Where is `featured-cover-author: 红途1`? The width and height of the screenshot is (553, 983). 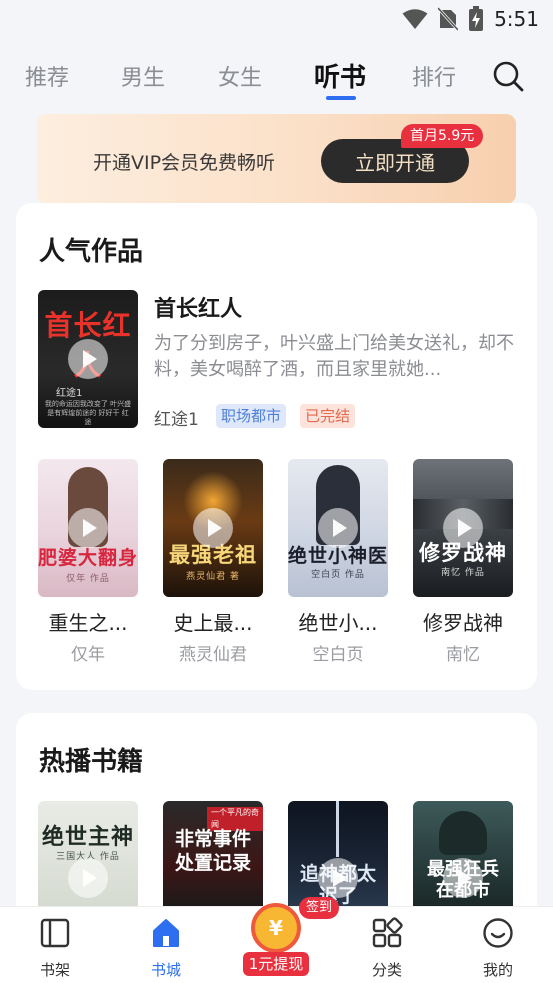
featured-cover-author: 红途1 is located at coordinates (69, 393).